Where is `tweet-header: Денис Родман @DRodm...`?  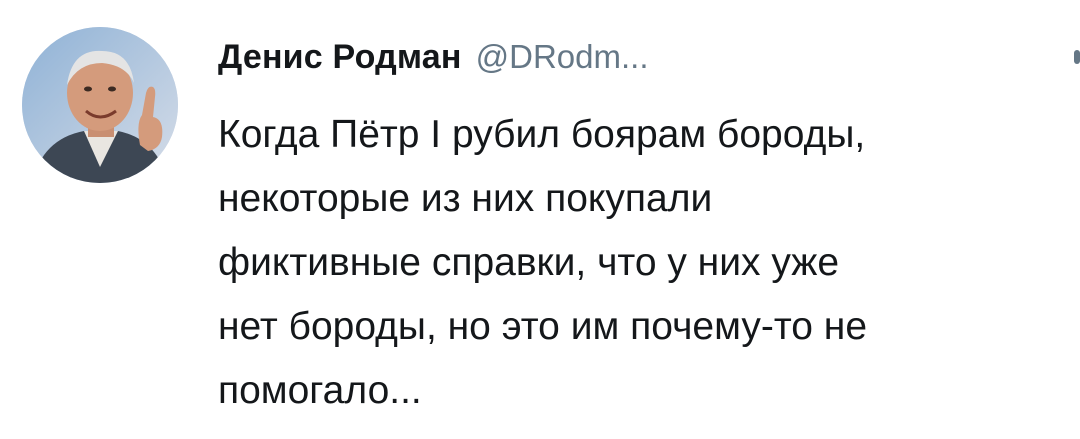
tweet-header: Денис Родман @DRodm... is located at coordinates (433, 63).